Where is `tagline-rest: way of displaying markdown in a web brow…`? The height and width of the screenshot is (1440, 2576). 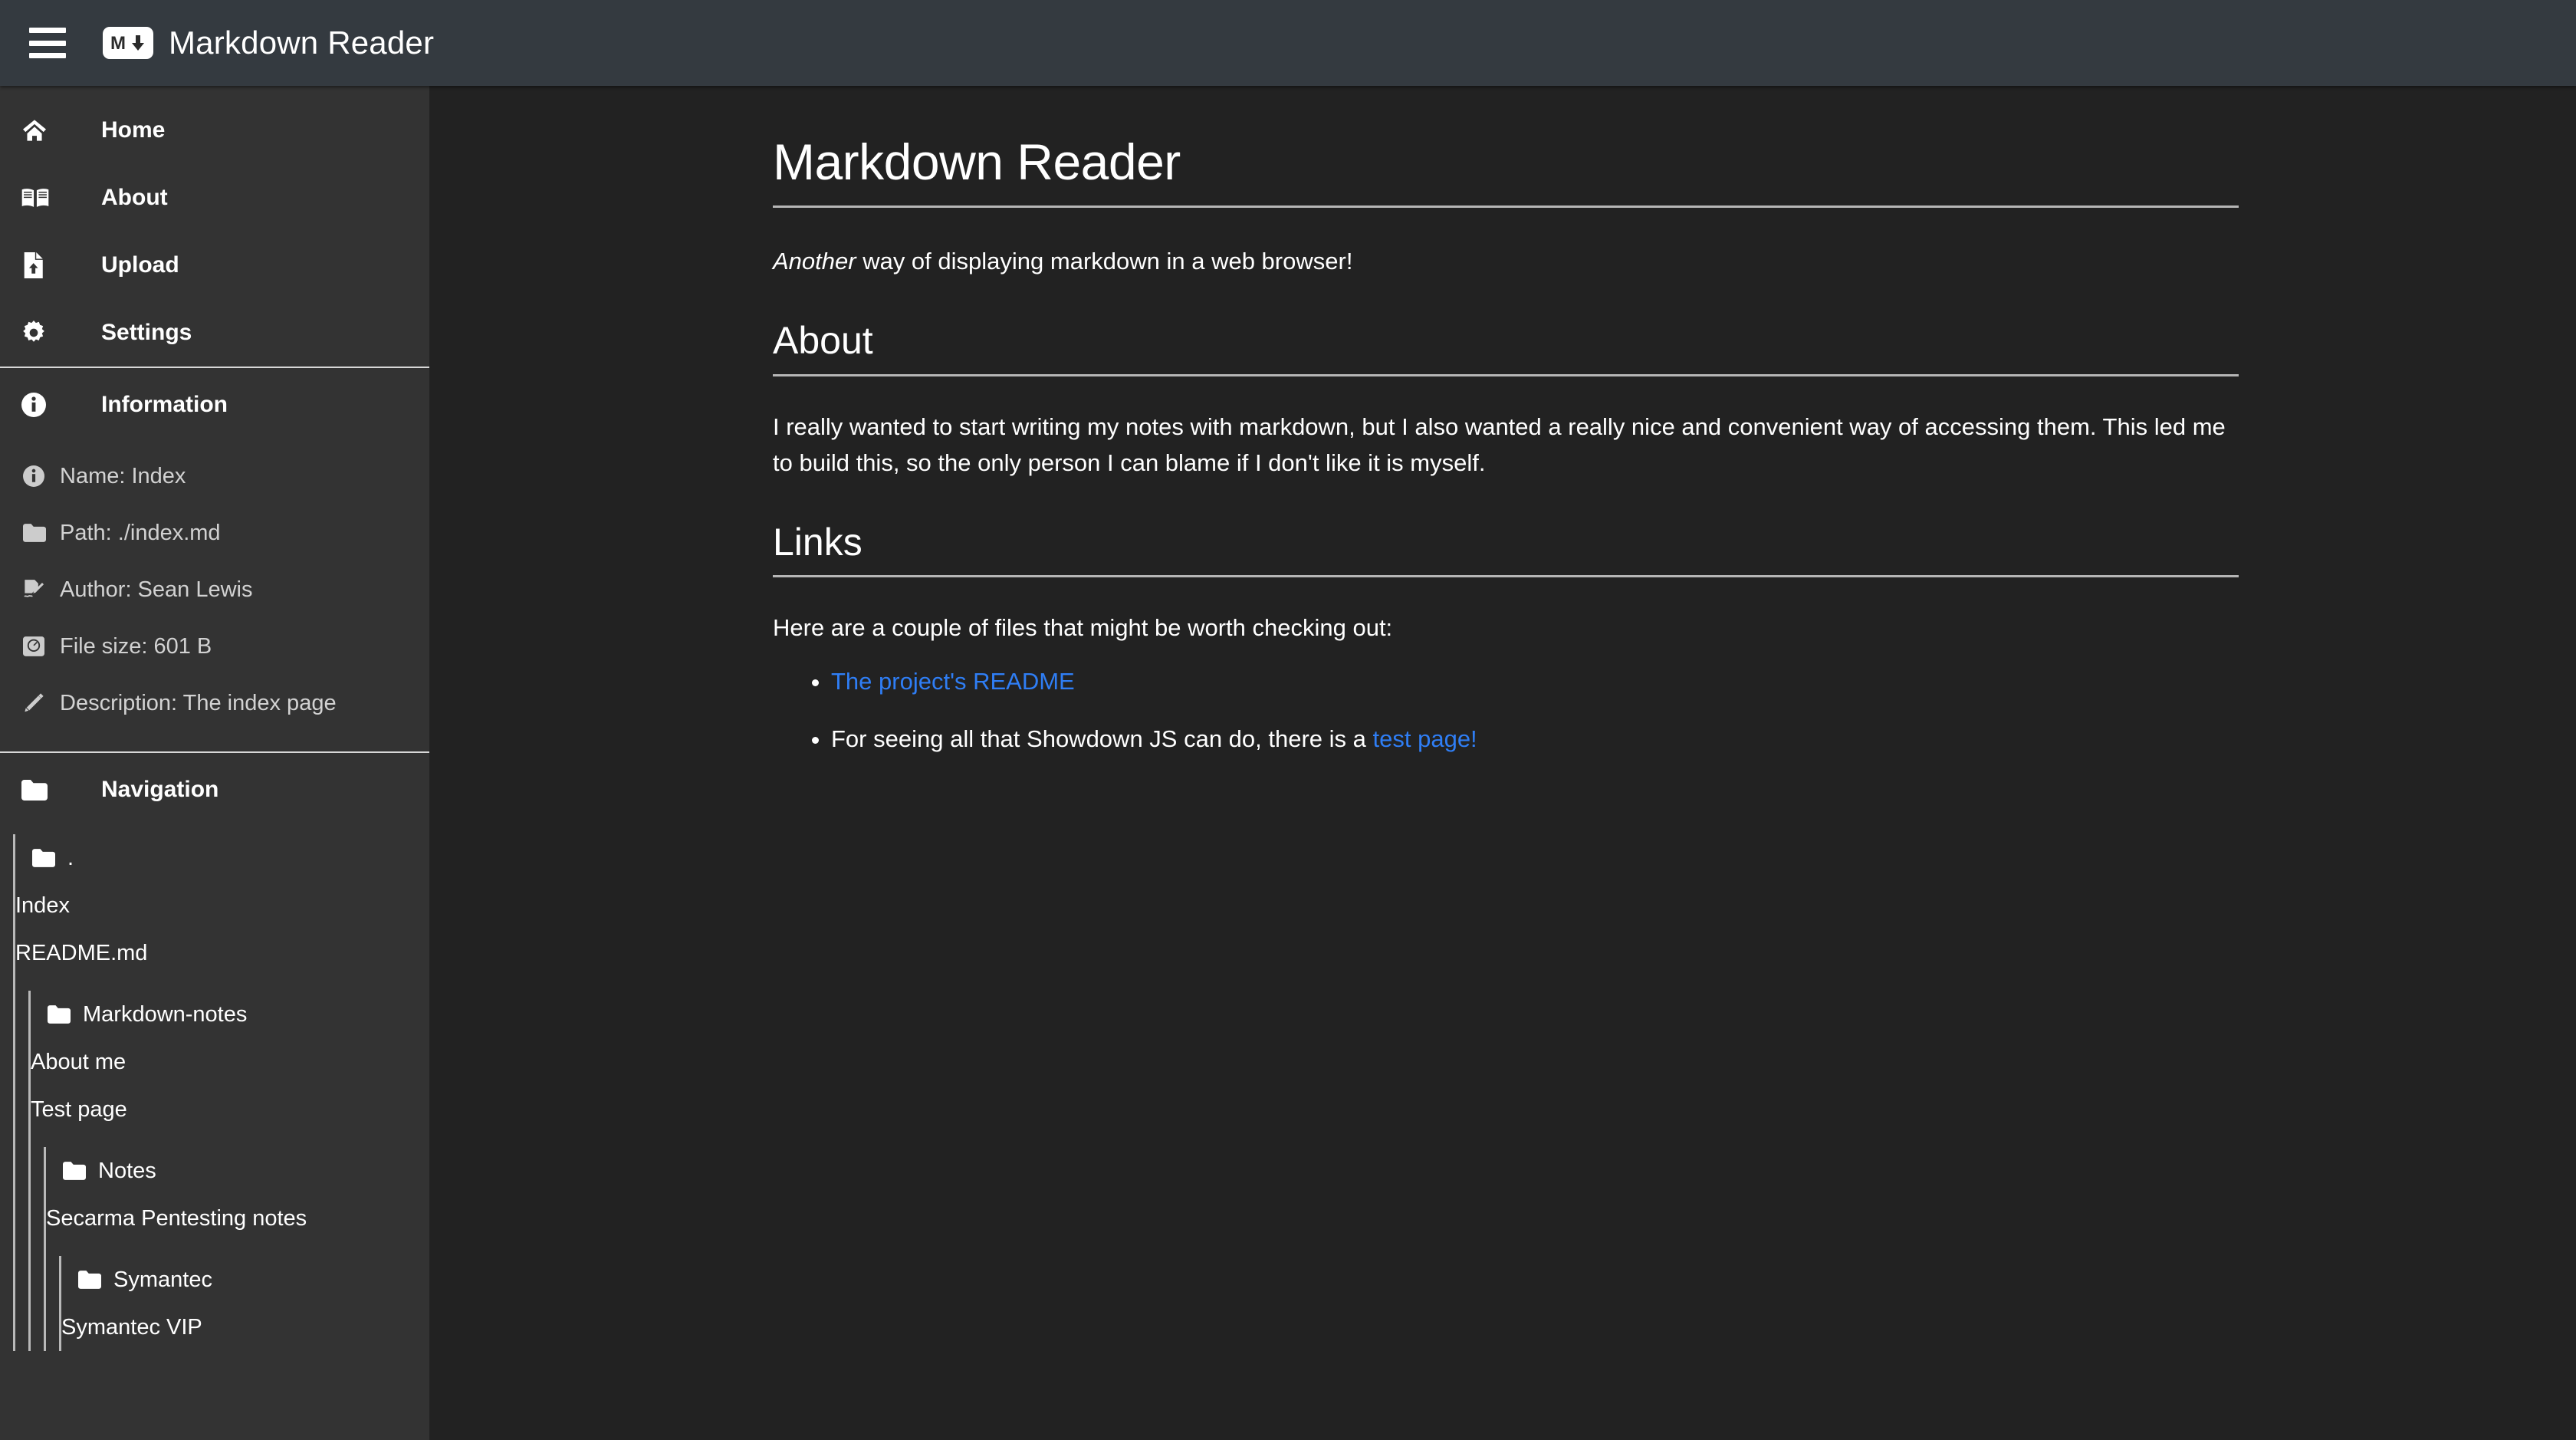
tagline-rest: way of displaying markdown in a web brow… is located at coordinates (1104, 261).